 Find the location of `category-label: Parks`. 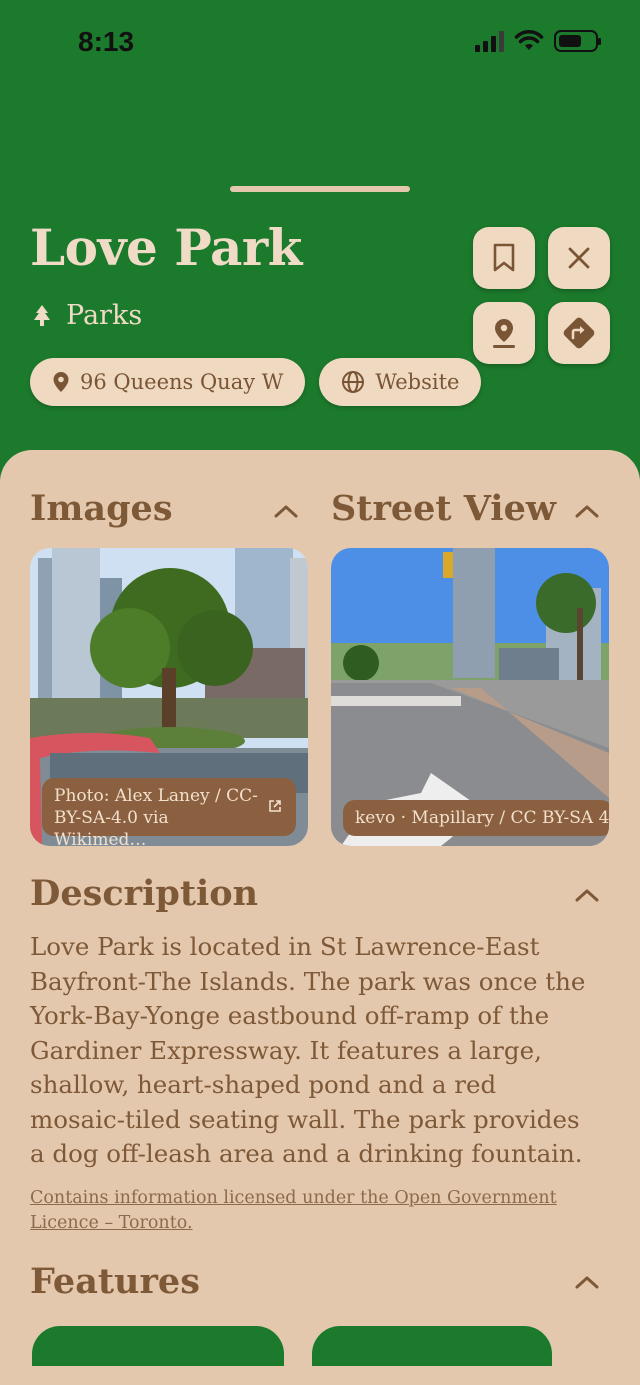

category-label: Parks is located at coordinates (104, 315).